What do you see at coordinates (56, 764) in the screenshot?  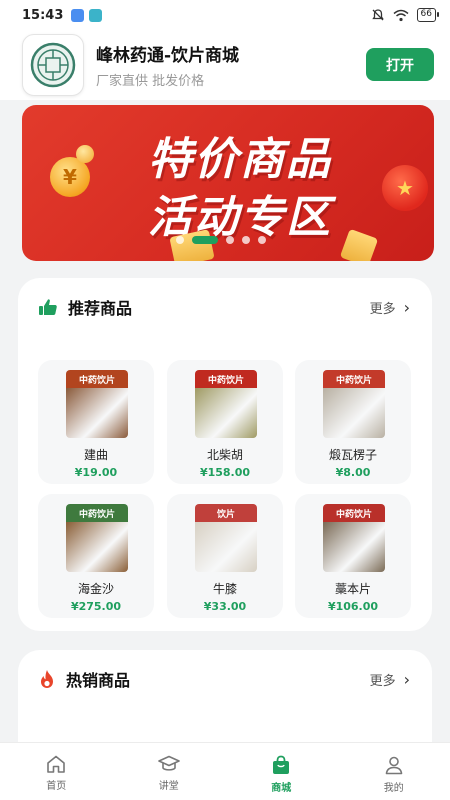 I see `home-icon` at bounding box center [56, 764].